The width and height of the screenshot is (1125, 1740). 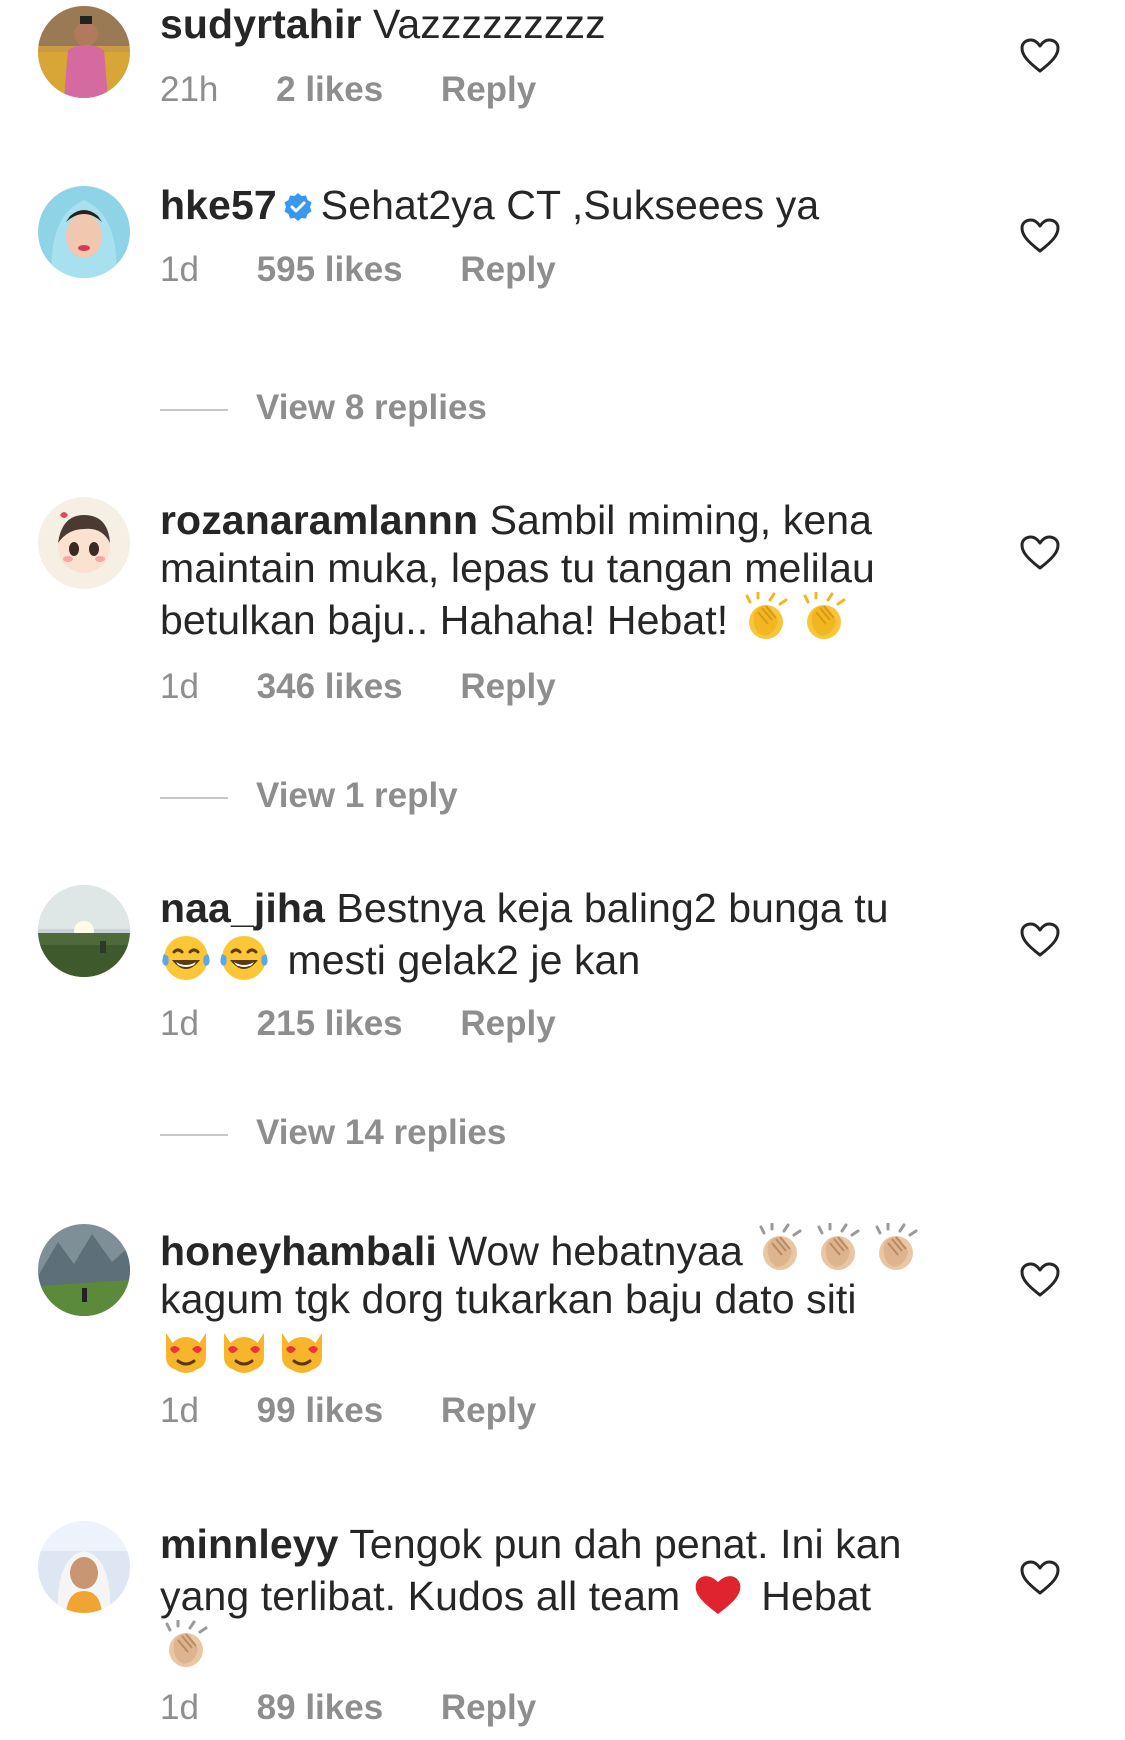 What do you see at coordinates (261, 24) in the screenshot?
I see `username: sudyrtahir` at bounding box center [261, 24].